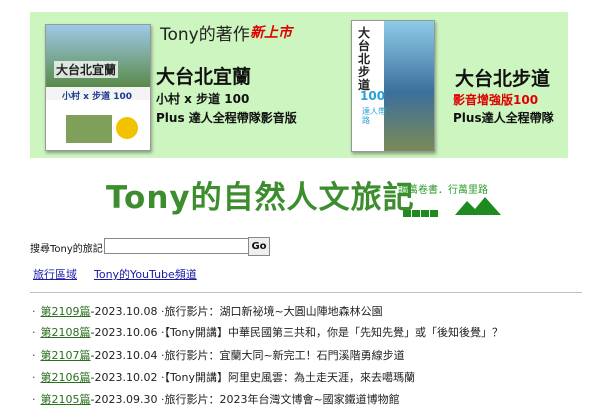 The image size is (600, 407). Describe the element at coordinates (259, 246) in the screenshot. I see `search-go-button: Go` at that location.